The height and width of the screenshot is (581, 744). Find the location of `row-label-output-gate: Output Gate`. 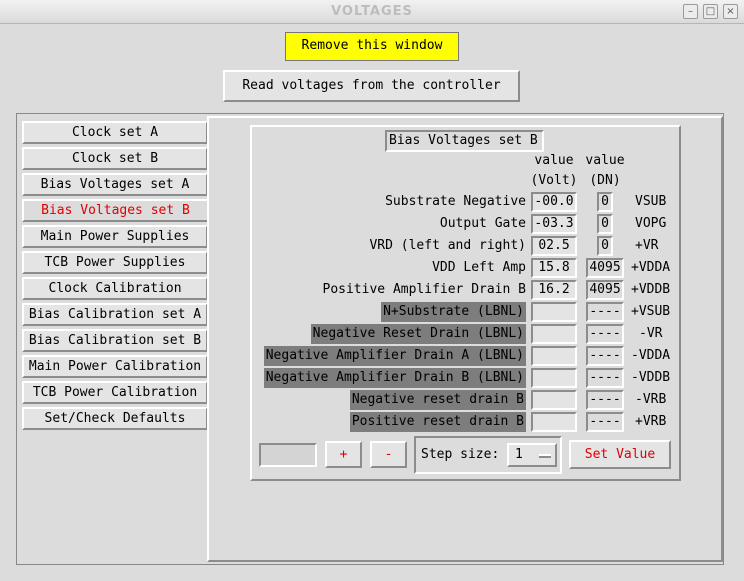

row-label-output-gate: Output Gate is located at coordinates (482, 223).